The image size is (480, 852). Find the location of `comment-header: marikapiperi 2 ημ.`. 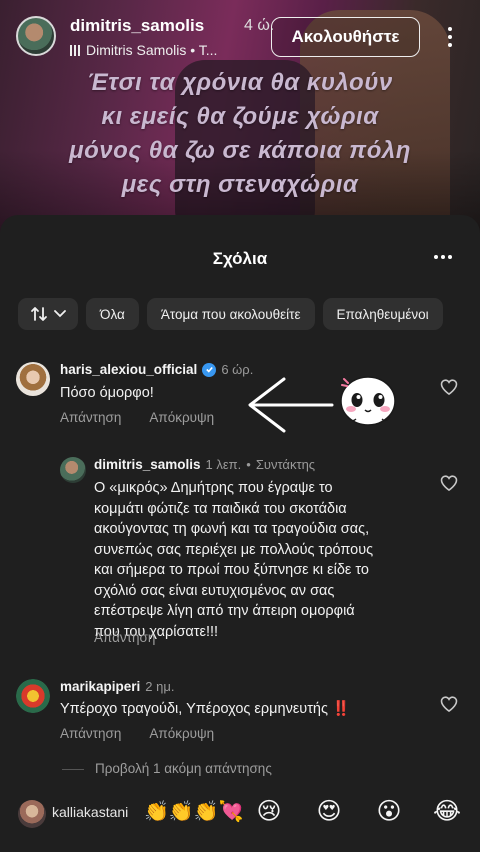

comment-header: marikapiperi 2 ημ. is located at coordinates (117, 686).